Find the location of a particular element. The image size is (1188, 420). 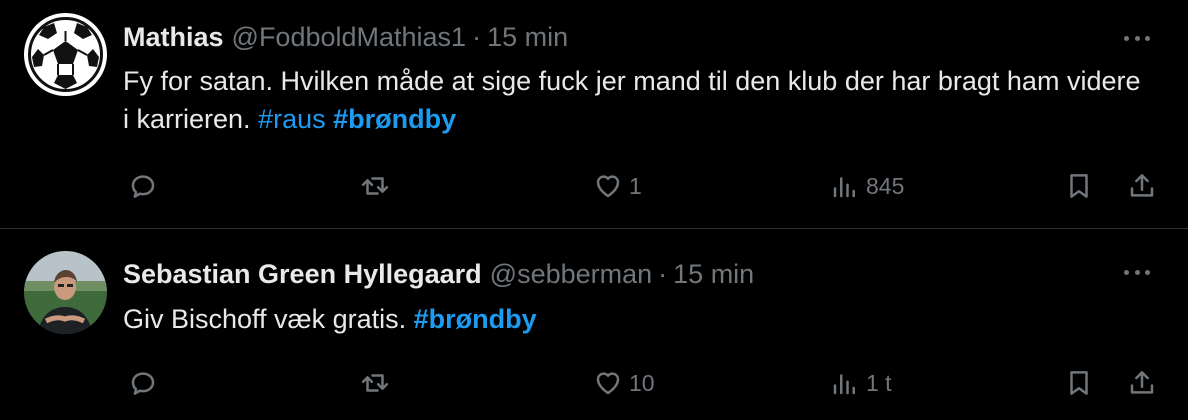

action-bar: 10 1 t is located at coordinates (594, 383).